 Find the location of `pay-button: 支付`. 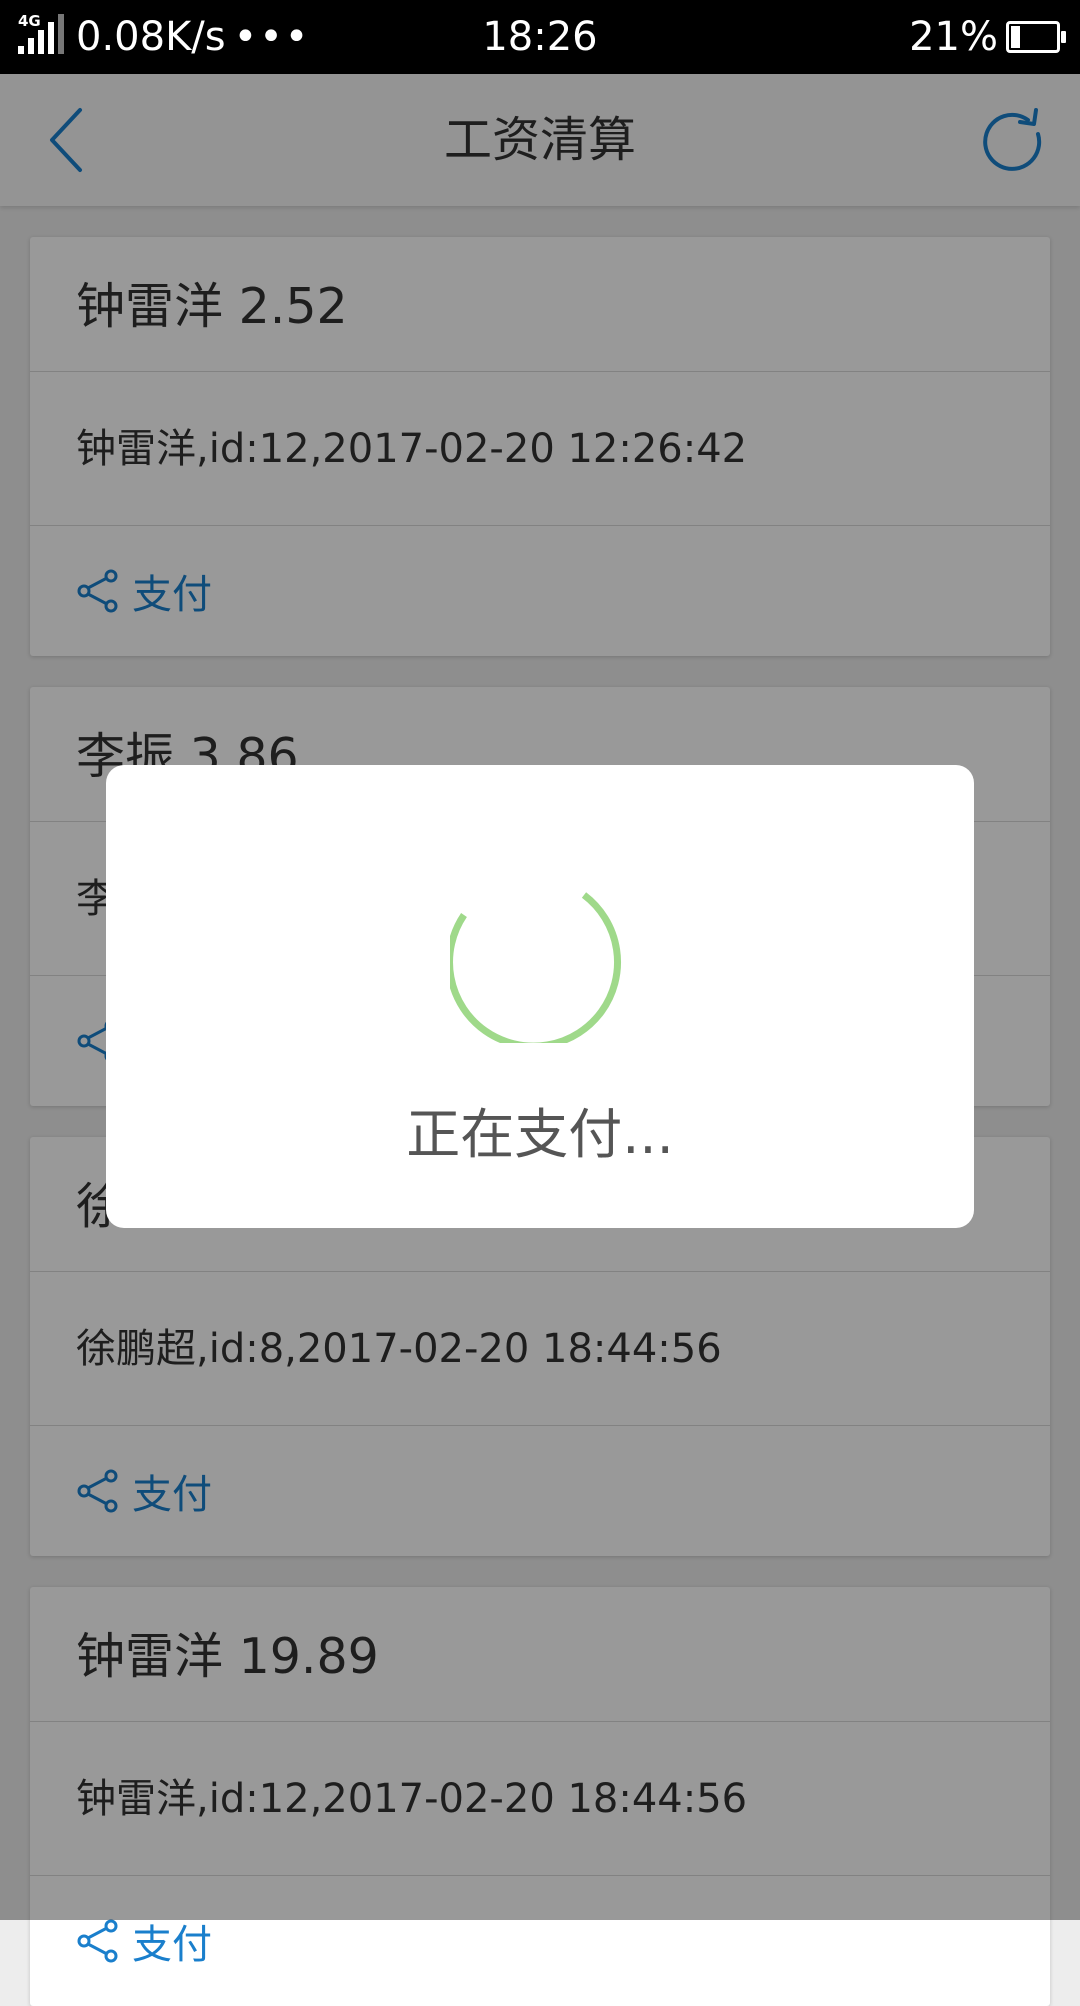

pay-button: 支付 is located at coordinates (144, 1941).